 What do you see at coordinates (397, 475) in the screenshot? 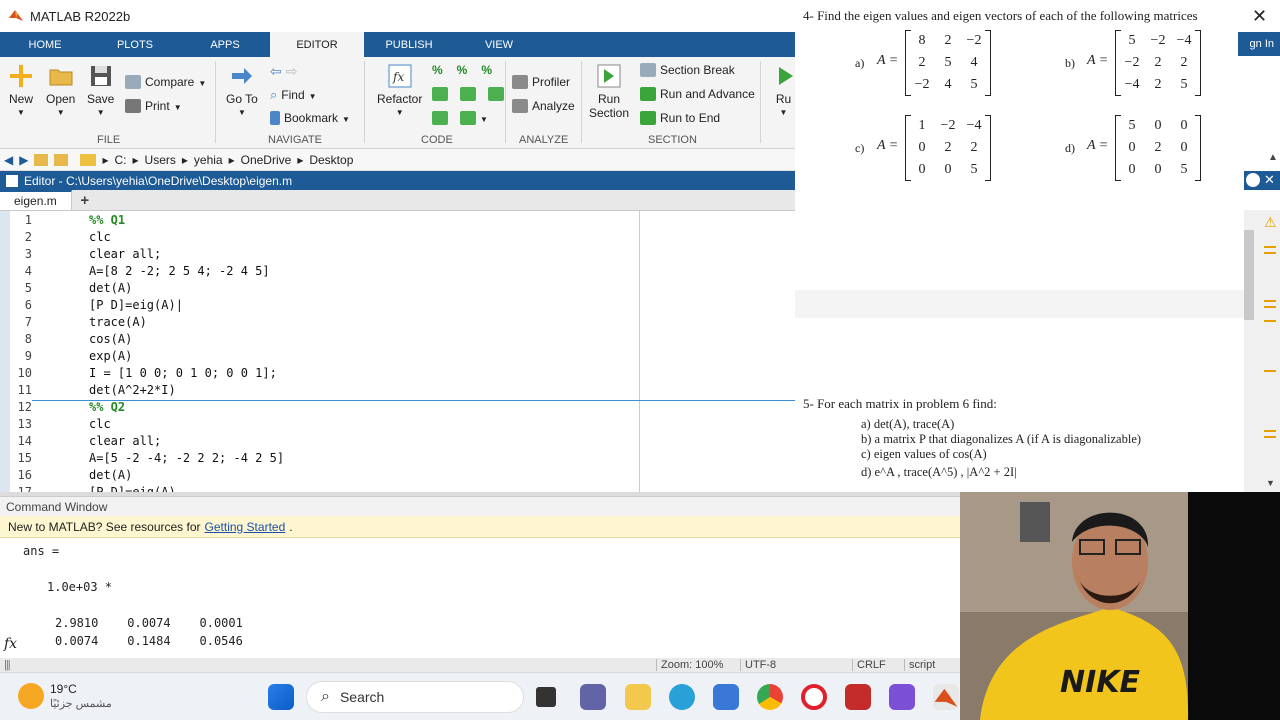
I see `code-line: 16 det(A)` at bounding box center [397, 475].